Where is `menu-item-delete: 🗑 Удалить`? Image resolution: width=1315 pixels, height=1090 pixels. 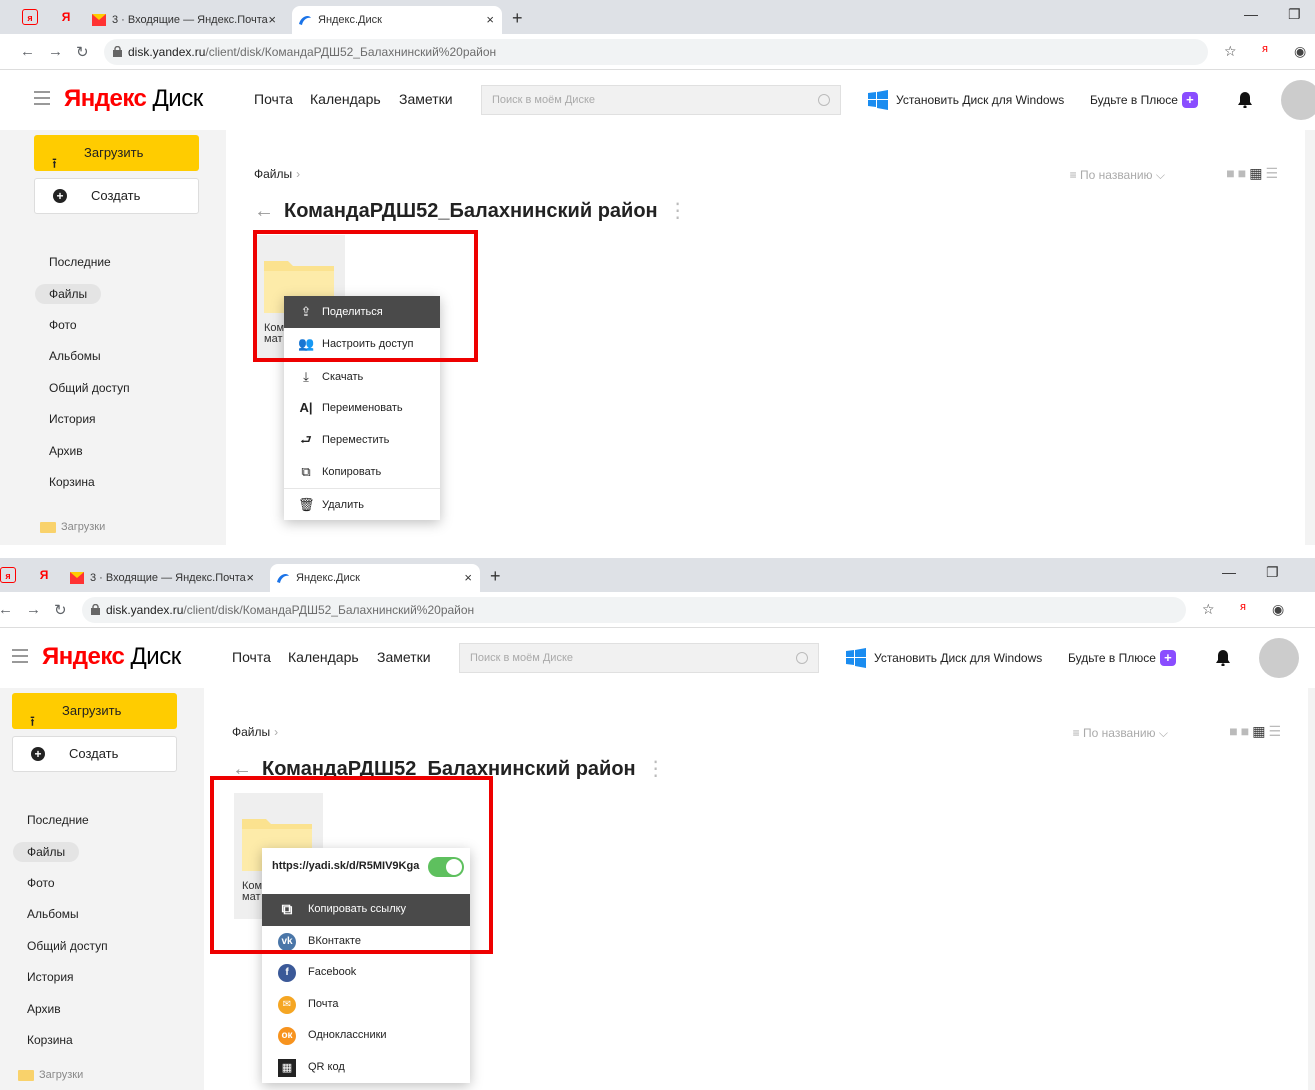 menu-item-delete: 🗑 Удалить is located at coordinates (362, 504).